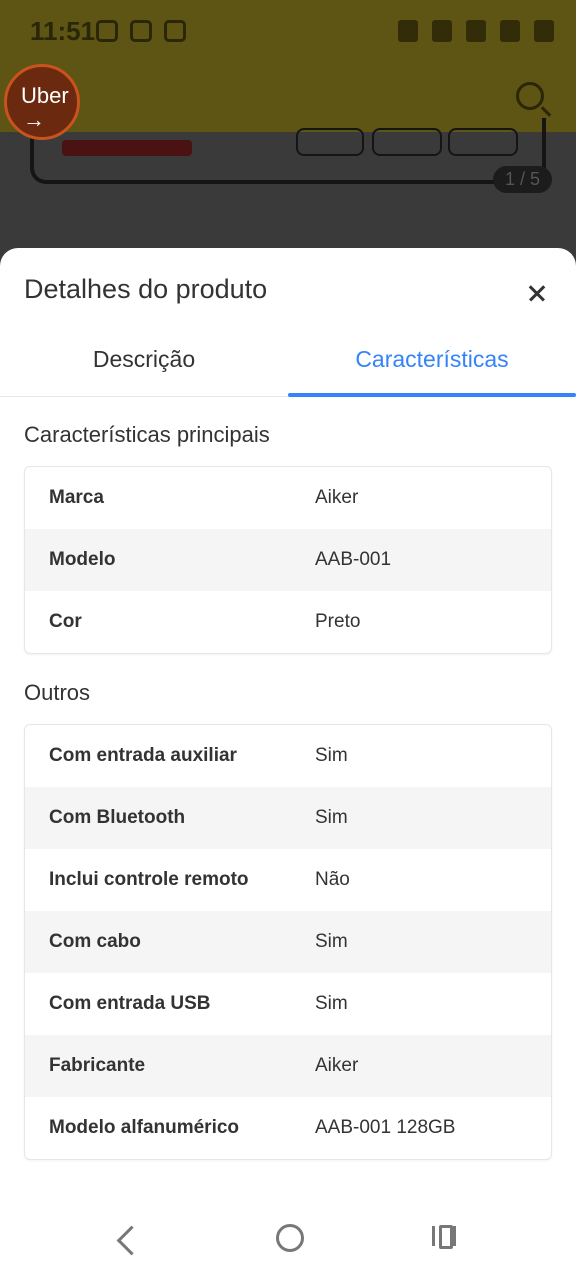 This screenshot has height=1280, width=576. What do you see at coordinates (147, 434) in the screenshot?
I see `section-title-main: Características principais` at bounding box center [147, 434].